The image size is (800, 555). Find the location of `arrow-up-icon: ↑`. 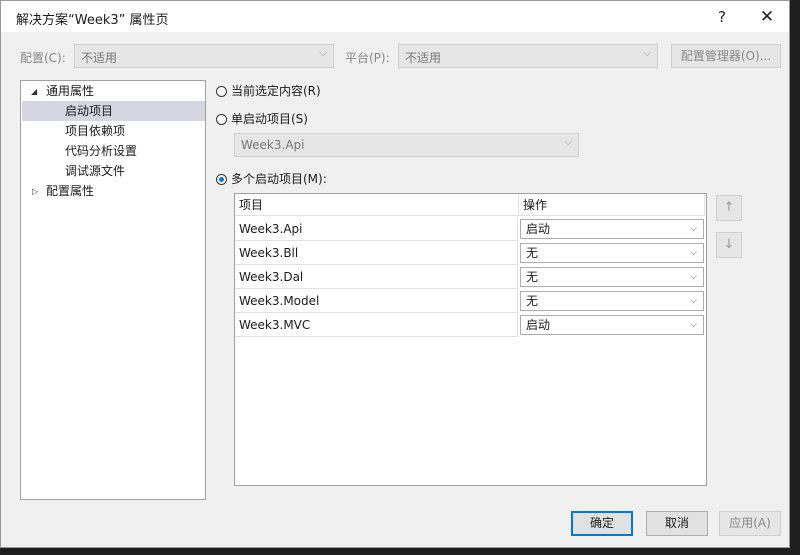

arrow-up-icon: ↑ is located at coordinates (729, 207).